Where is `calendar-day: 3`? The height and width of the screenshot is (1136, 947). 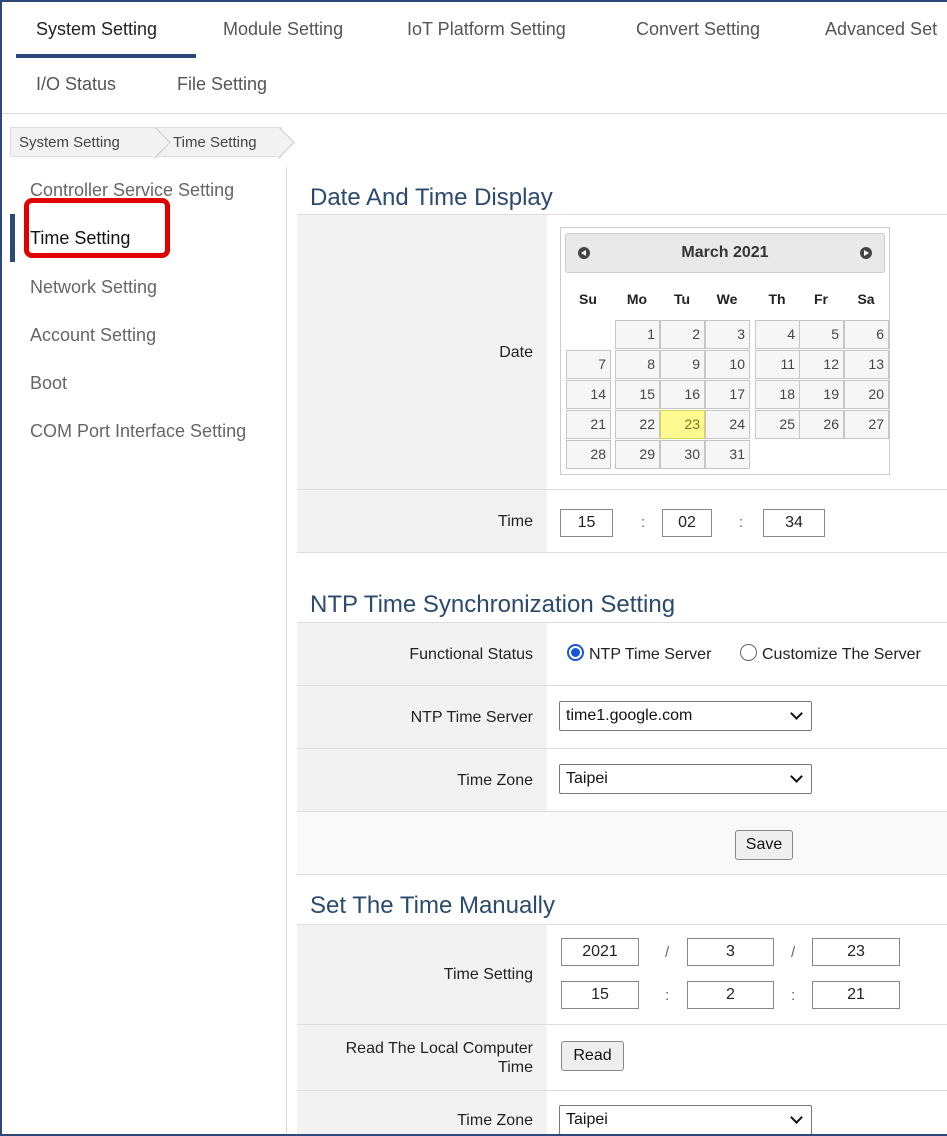 calendar-day: 3 is located at coordinates (727, 334).